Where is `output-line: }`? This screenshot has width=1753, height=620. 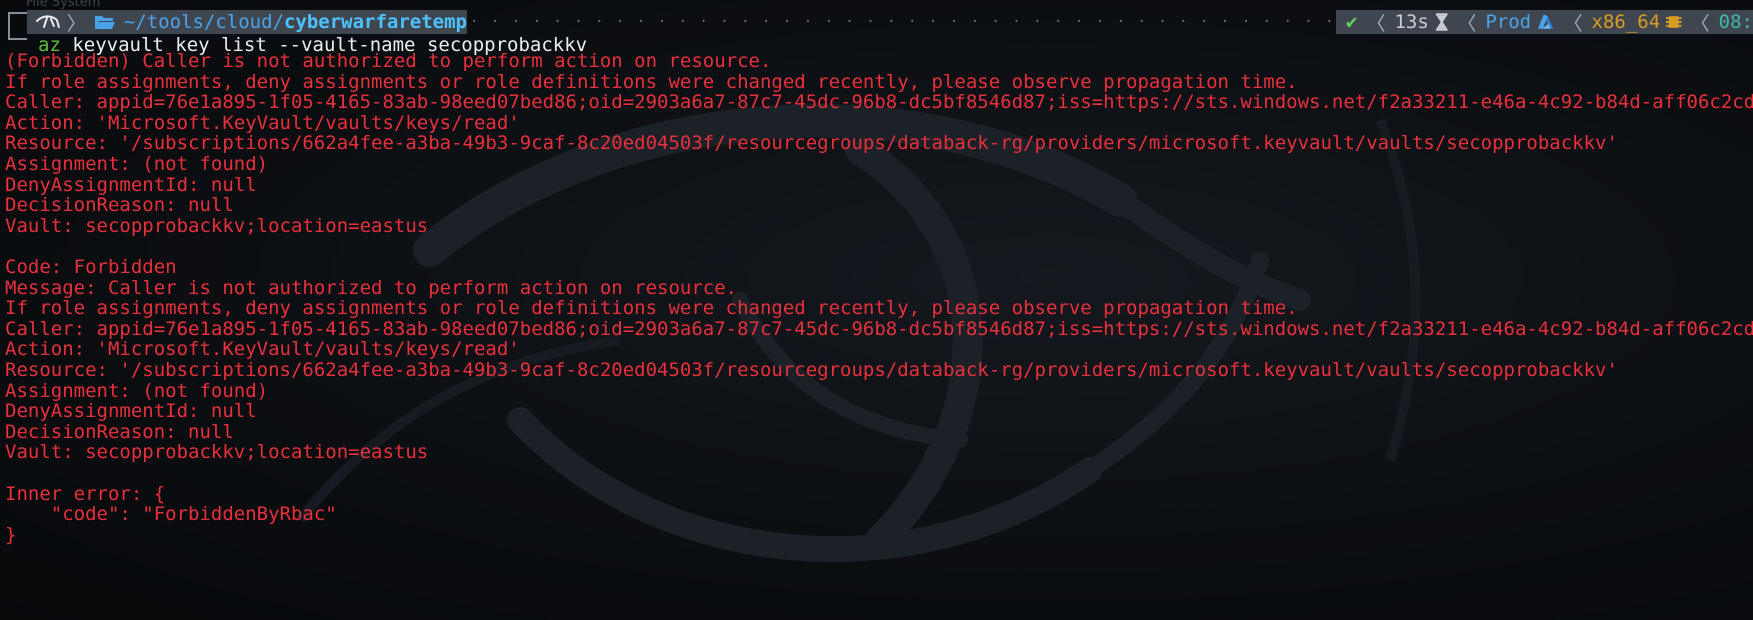 output-line: } is located at coordinates (11, 535).